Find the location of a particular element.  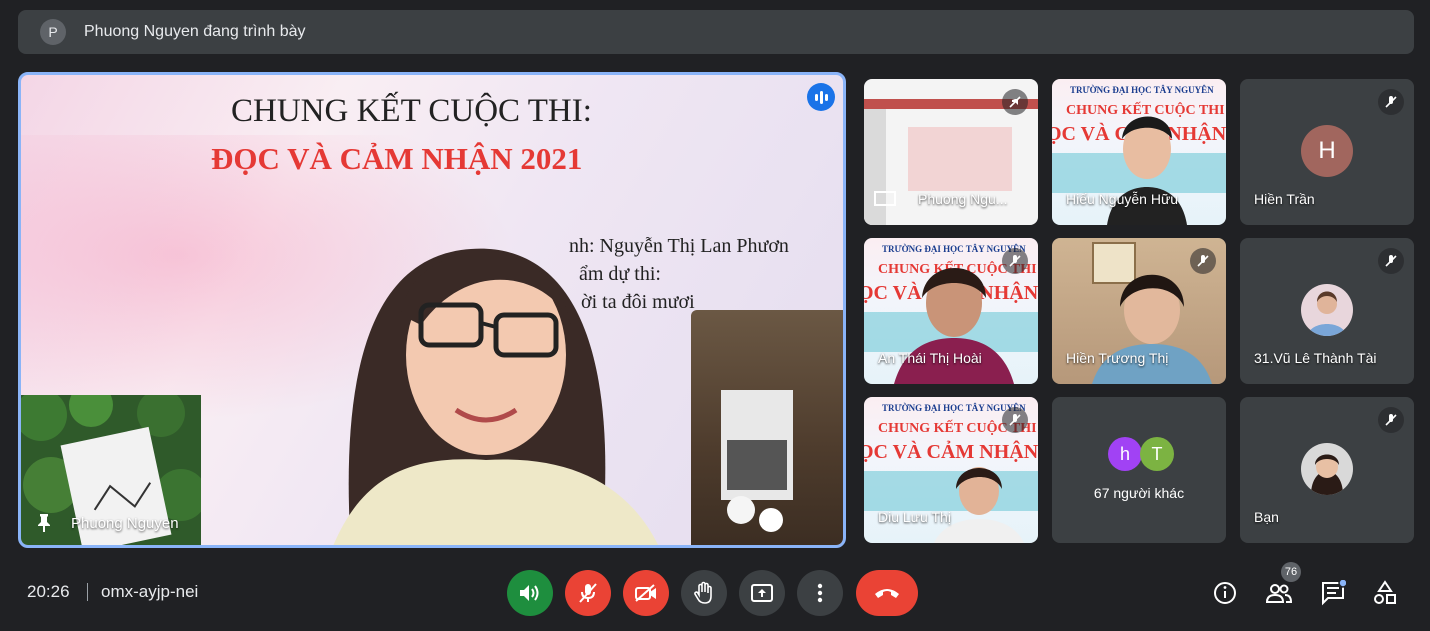

participant-avatar: h is located at coordinates (1125, 454).